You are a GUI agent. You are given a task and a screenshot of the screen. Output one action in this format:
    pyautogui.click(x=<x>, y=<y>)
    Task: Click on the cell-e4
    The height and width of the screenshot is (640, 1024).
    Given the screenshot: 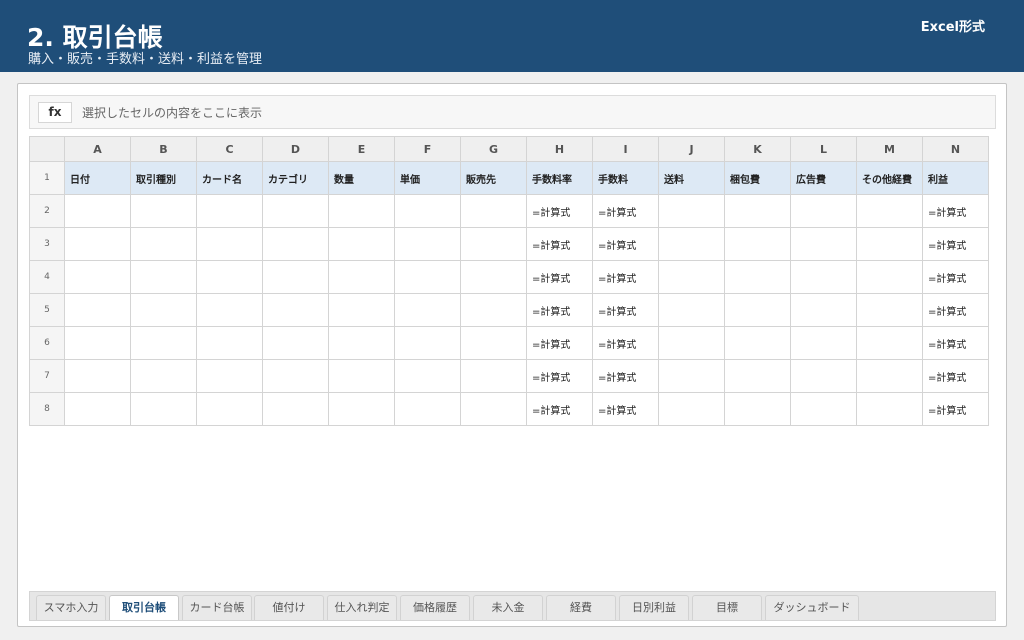 What is the action you would take?
    pyautogui.click(x=361, y=277)
    